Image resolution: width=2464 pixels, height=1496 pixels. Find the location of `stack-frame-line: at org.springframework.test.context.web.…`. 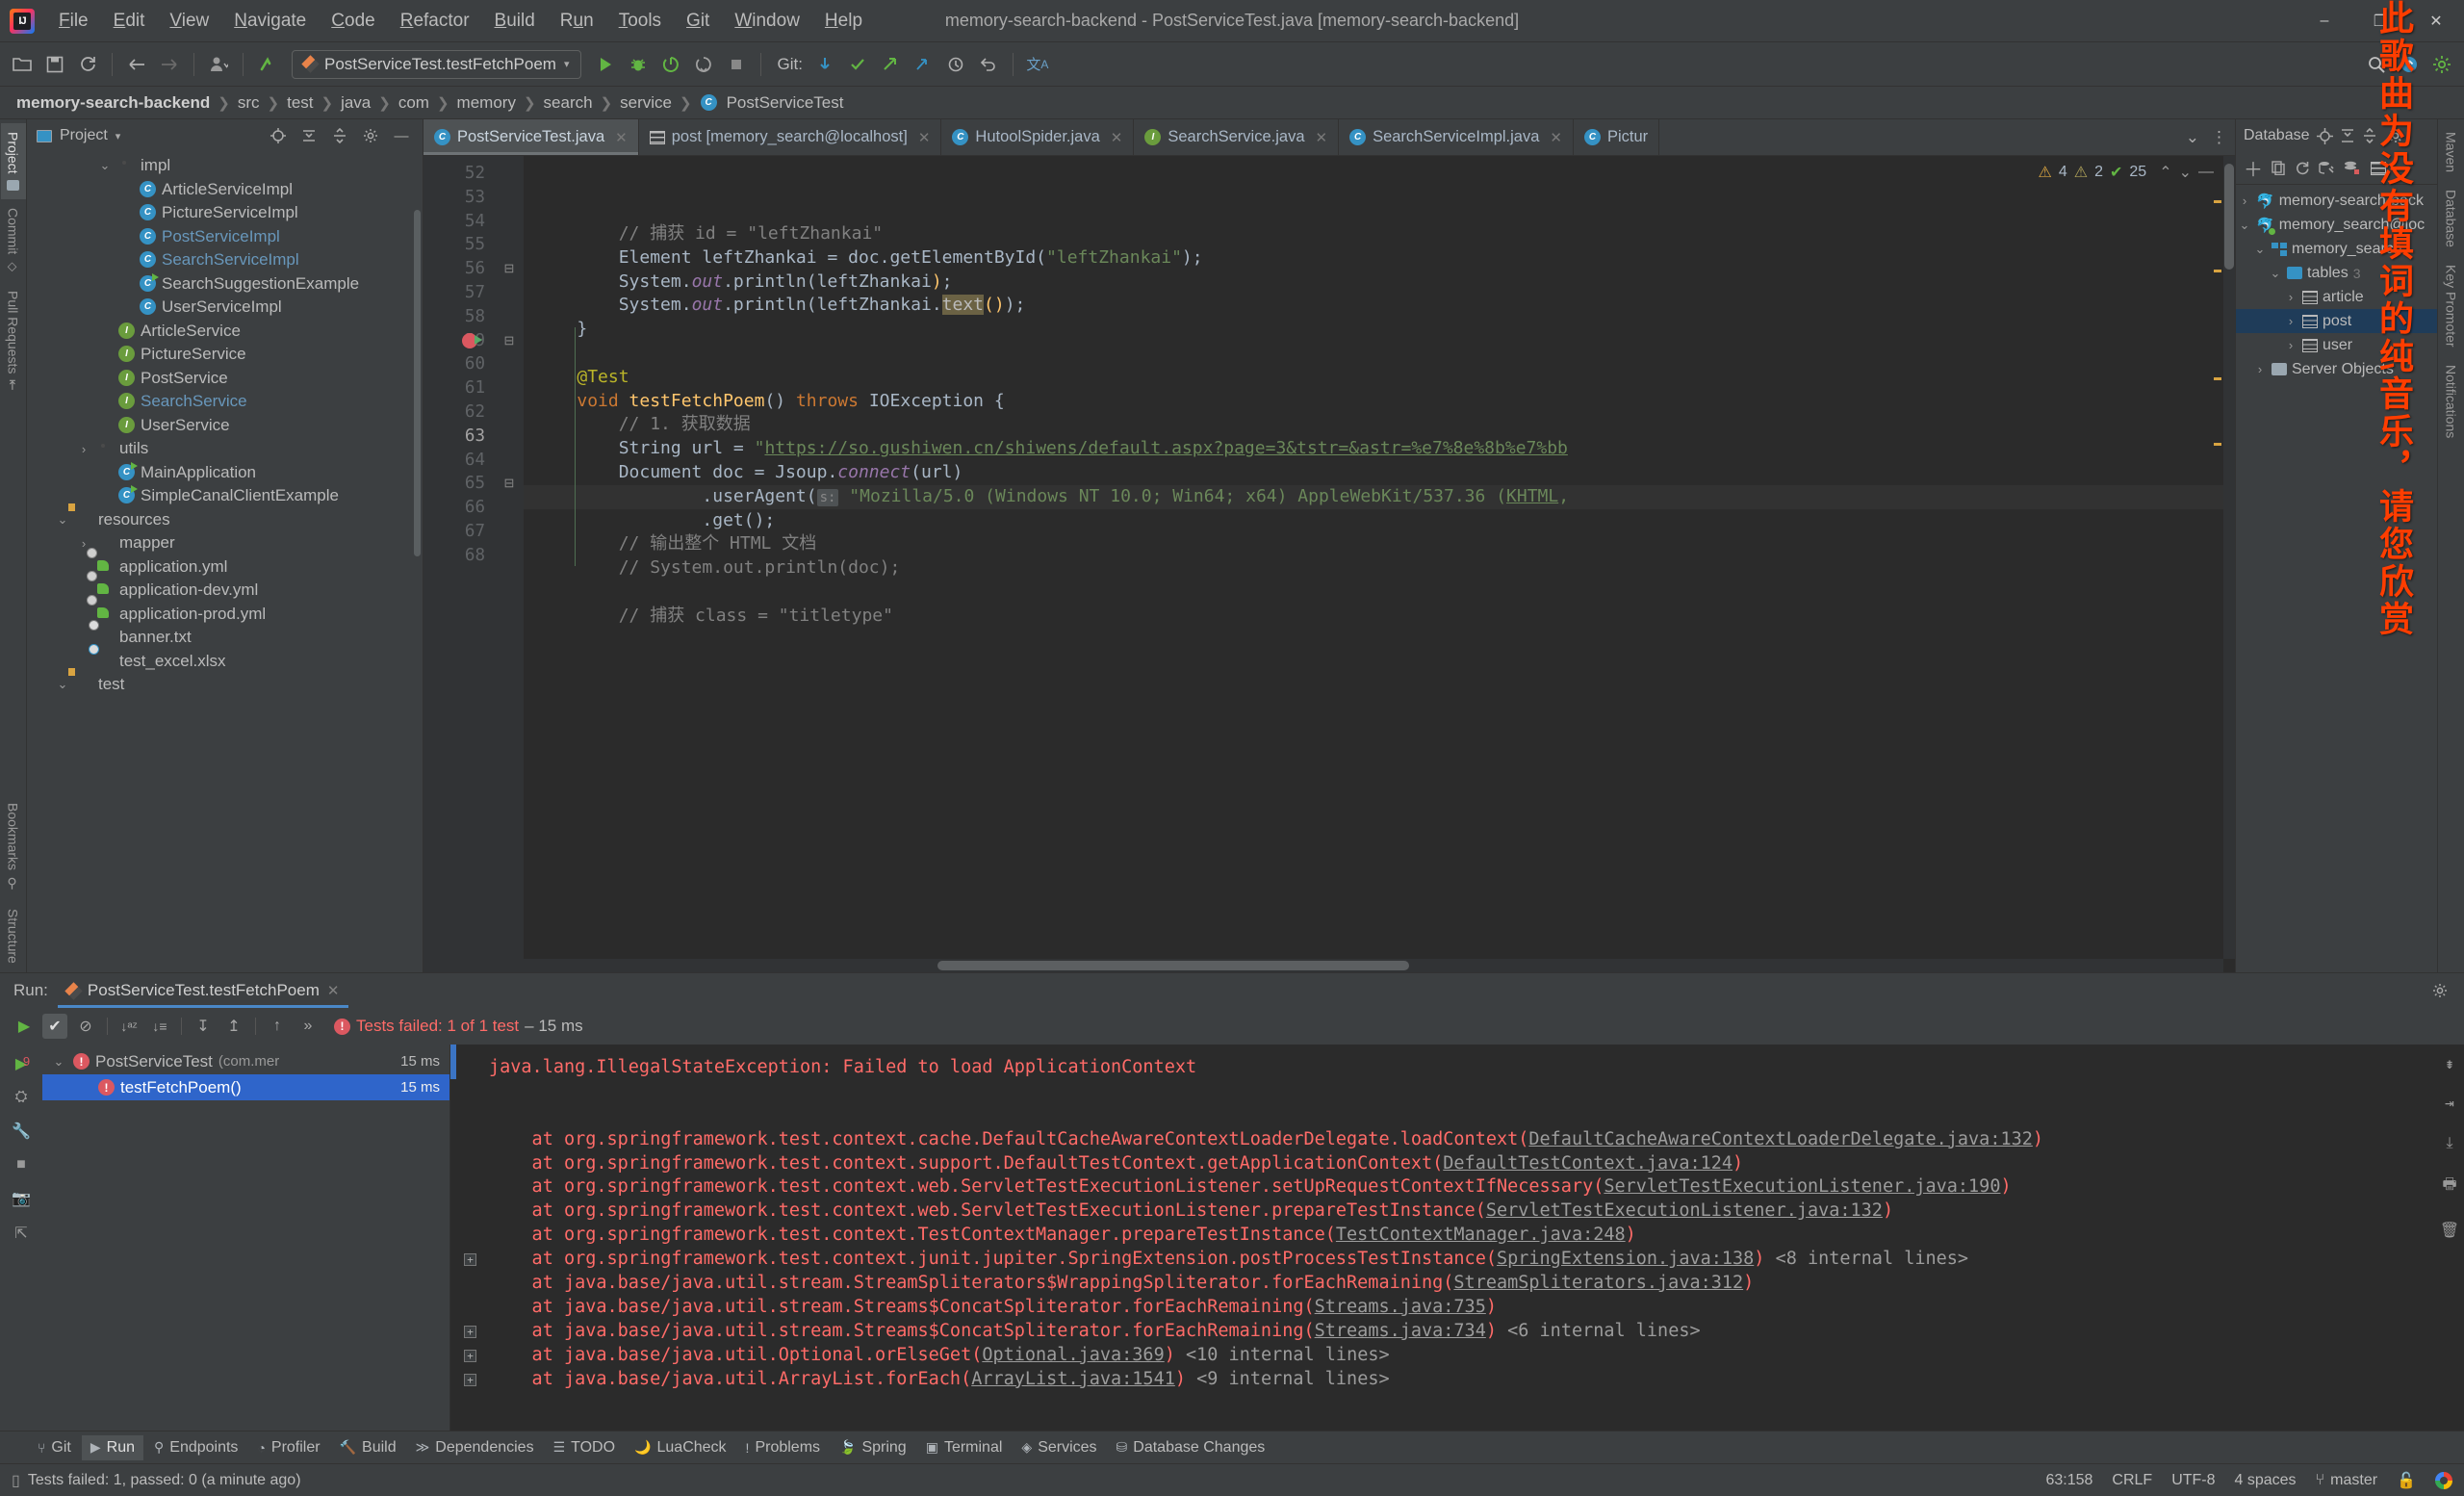

stack-frame-line: at org.springframework.test.context.web.… is located at coordinates (1457, 1187).